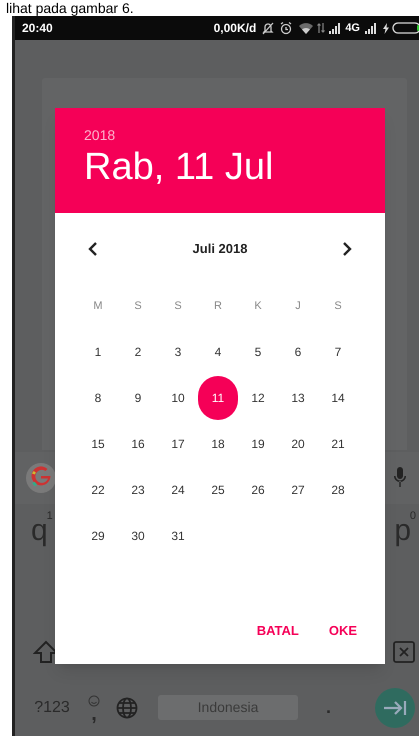 This screenshot has width=419, height=736. I want to click on google-logo-icon, so click(41, 478).